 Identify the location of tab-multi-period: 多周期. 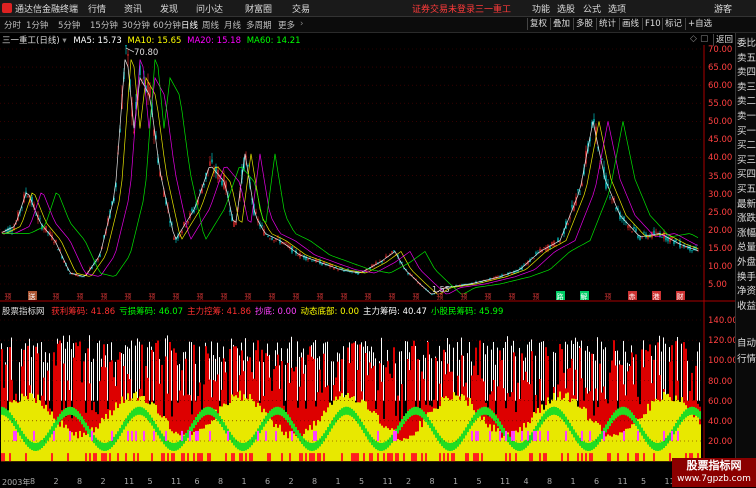
(259, 25).